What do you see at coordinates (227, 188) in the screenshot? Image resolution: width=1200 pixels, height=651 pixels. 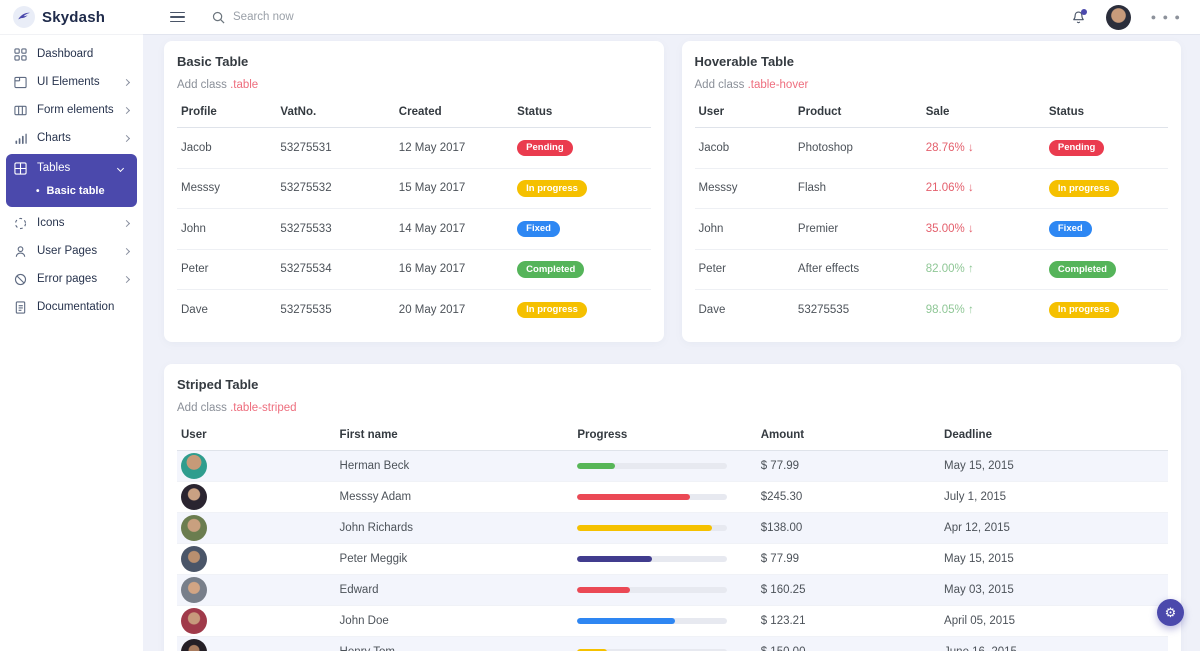 I see `cell-profile: Messsy` at bounding box center [227, 188].